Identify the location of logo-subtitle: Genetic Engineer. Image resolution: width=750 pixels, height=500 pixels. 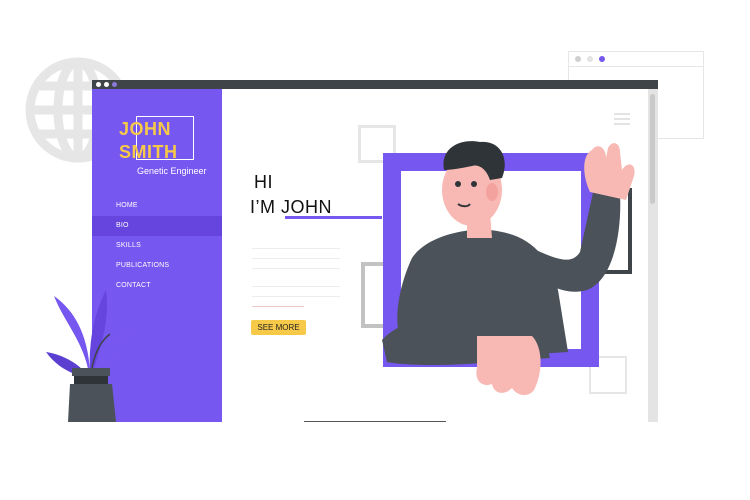
(172, 171).